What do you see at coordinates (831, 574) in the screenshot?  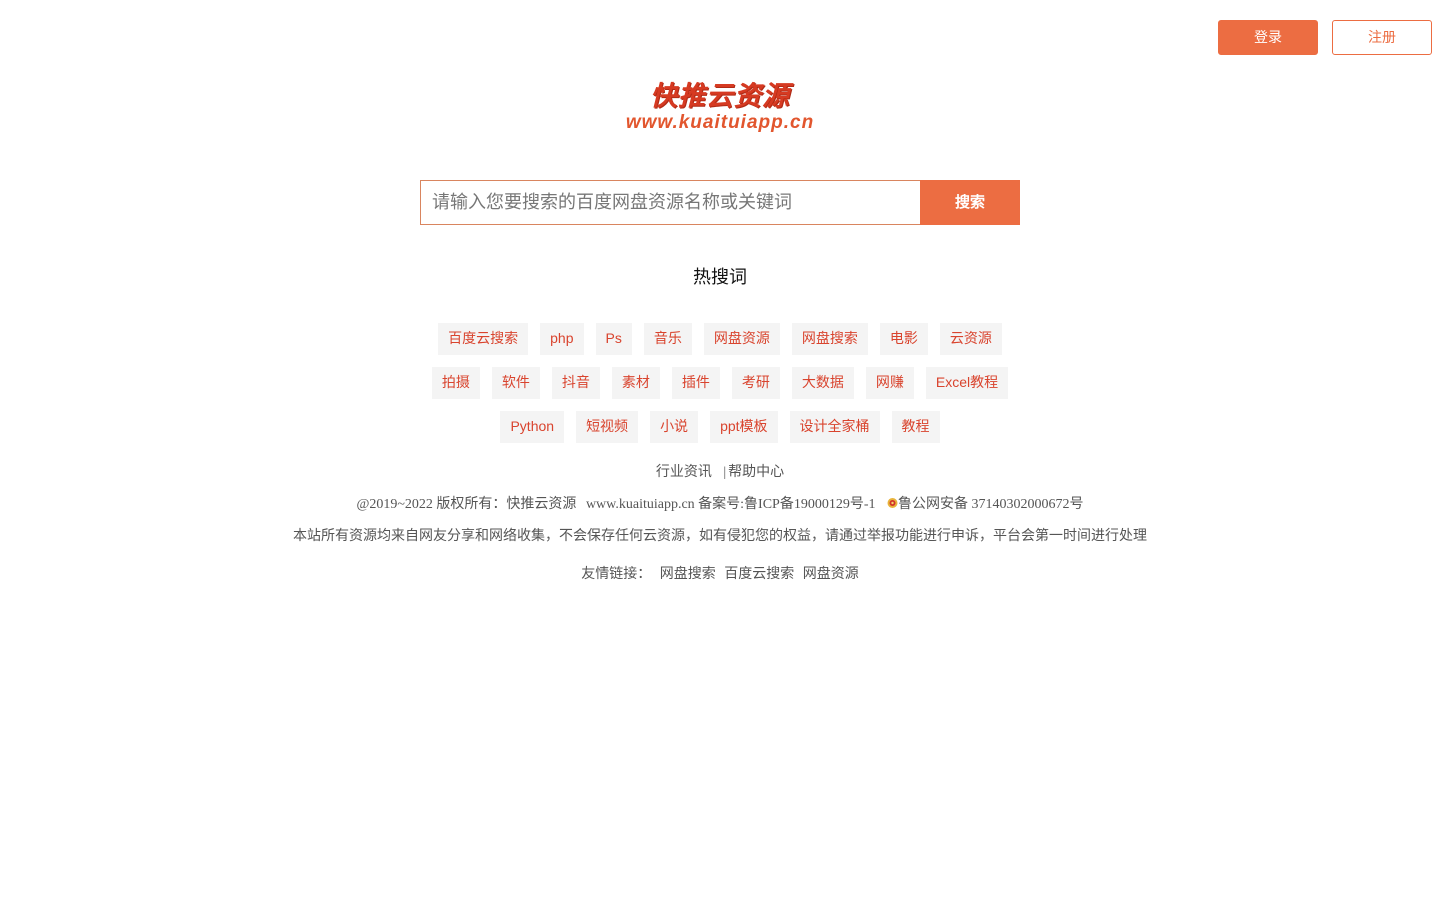 I see `friend-link-pan-resources: 网盘资源` at bounding box center [831, 574].